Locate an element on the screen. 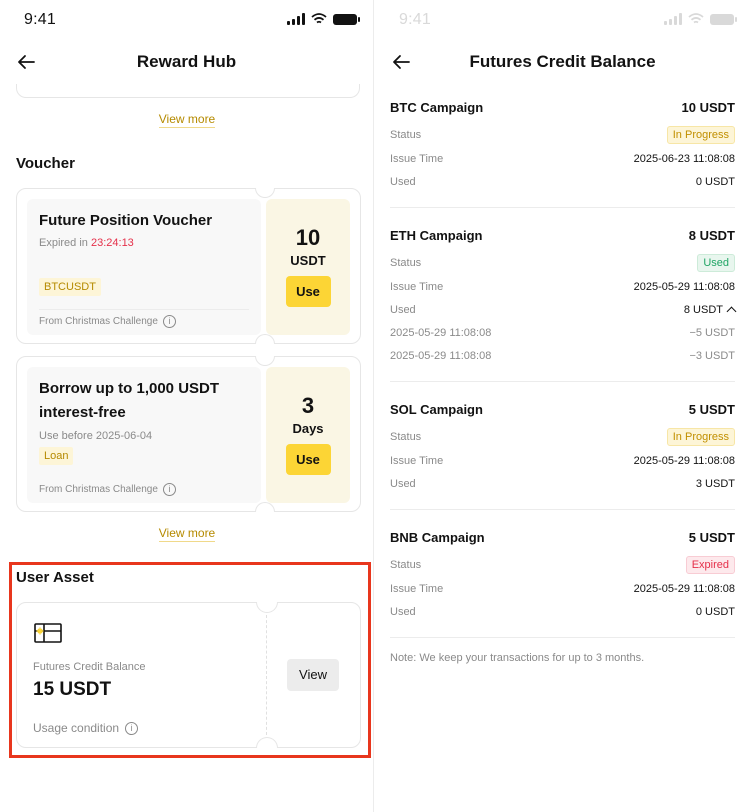 Image resolution: width=750 pixels, height=812 pixels. view-more-link-bottom: View more is located at coordinates (186, 534).